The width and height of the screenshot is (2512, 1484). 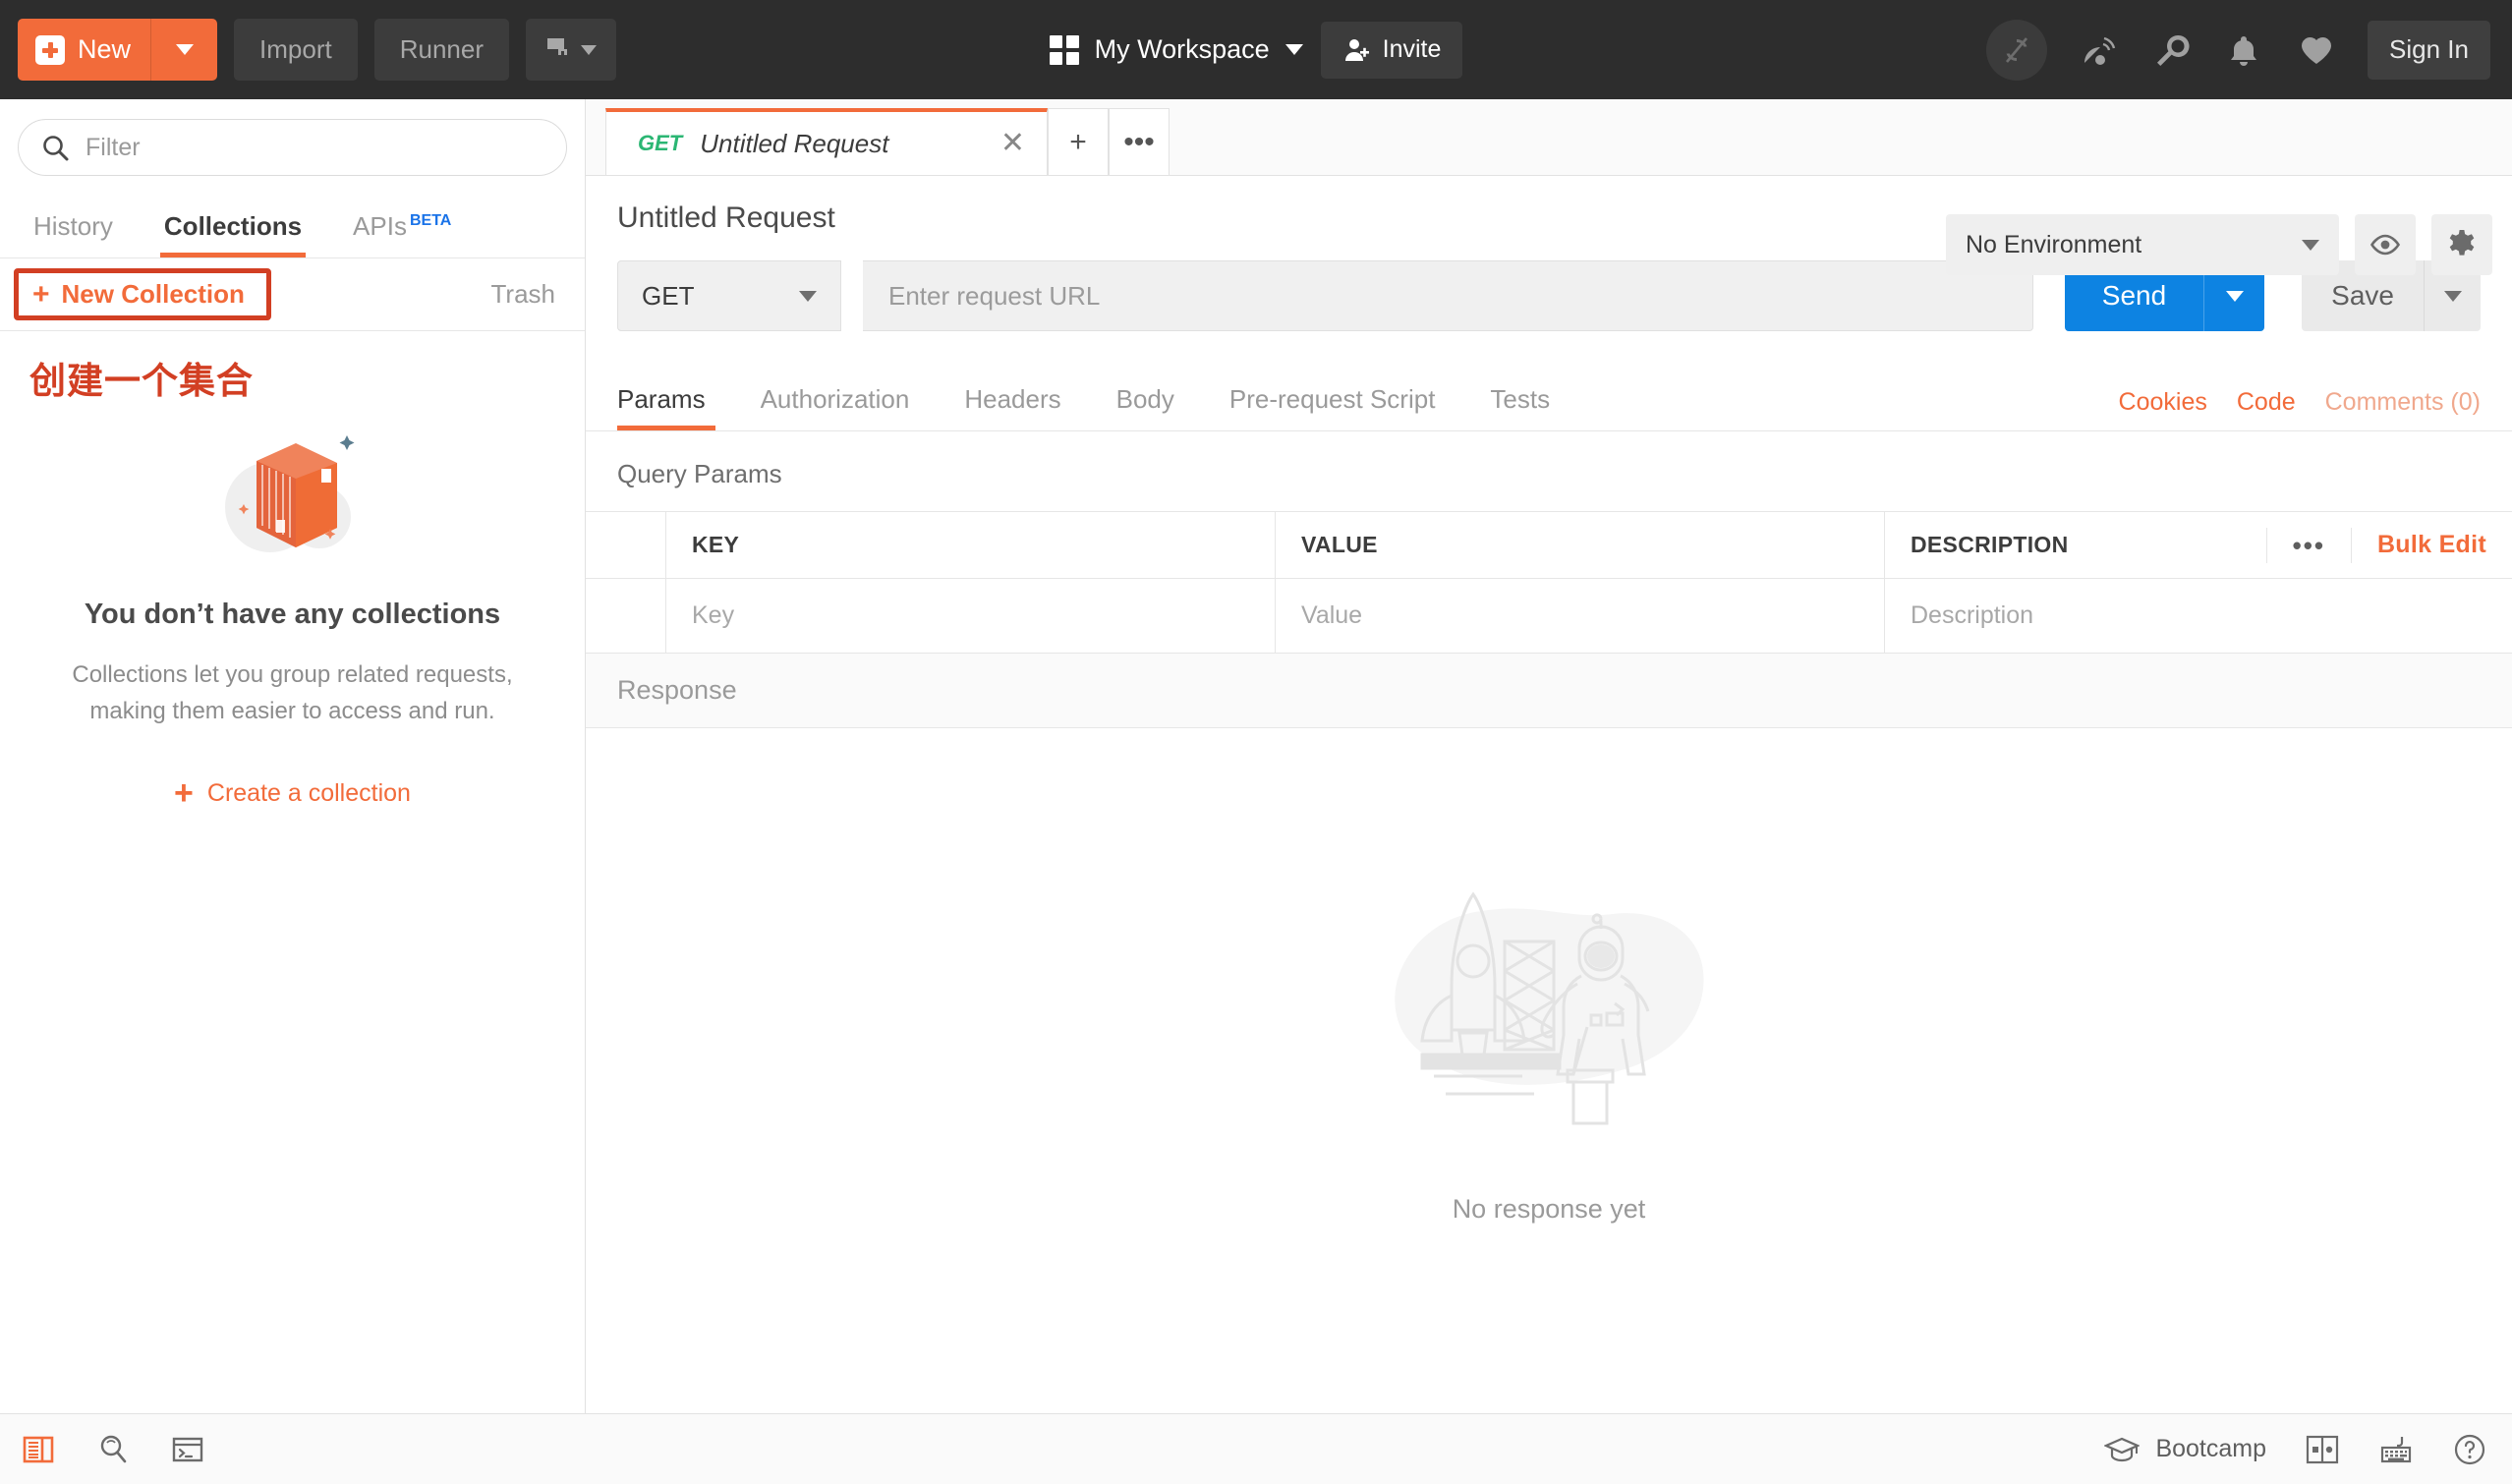 What do you see at coordinates (2396, 1449) in the screenshot?
I see `keyboard-shortcuts-icon` at bounding box center [2396, 1449].